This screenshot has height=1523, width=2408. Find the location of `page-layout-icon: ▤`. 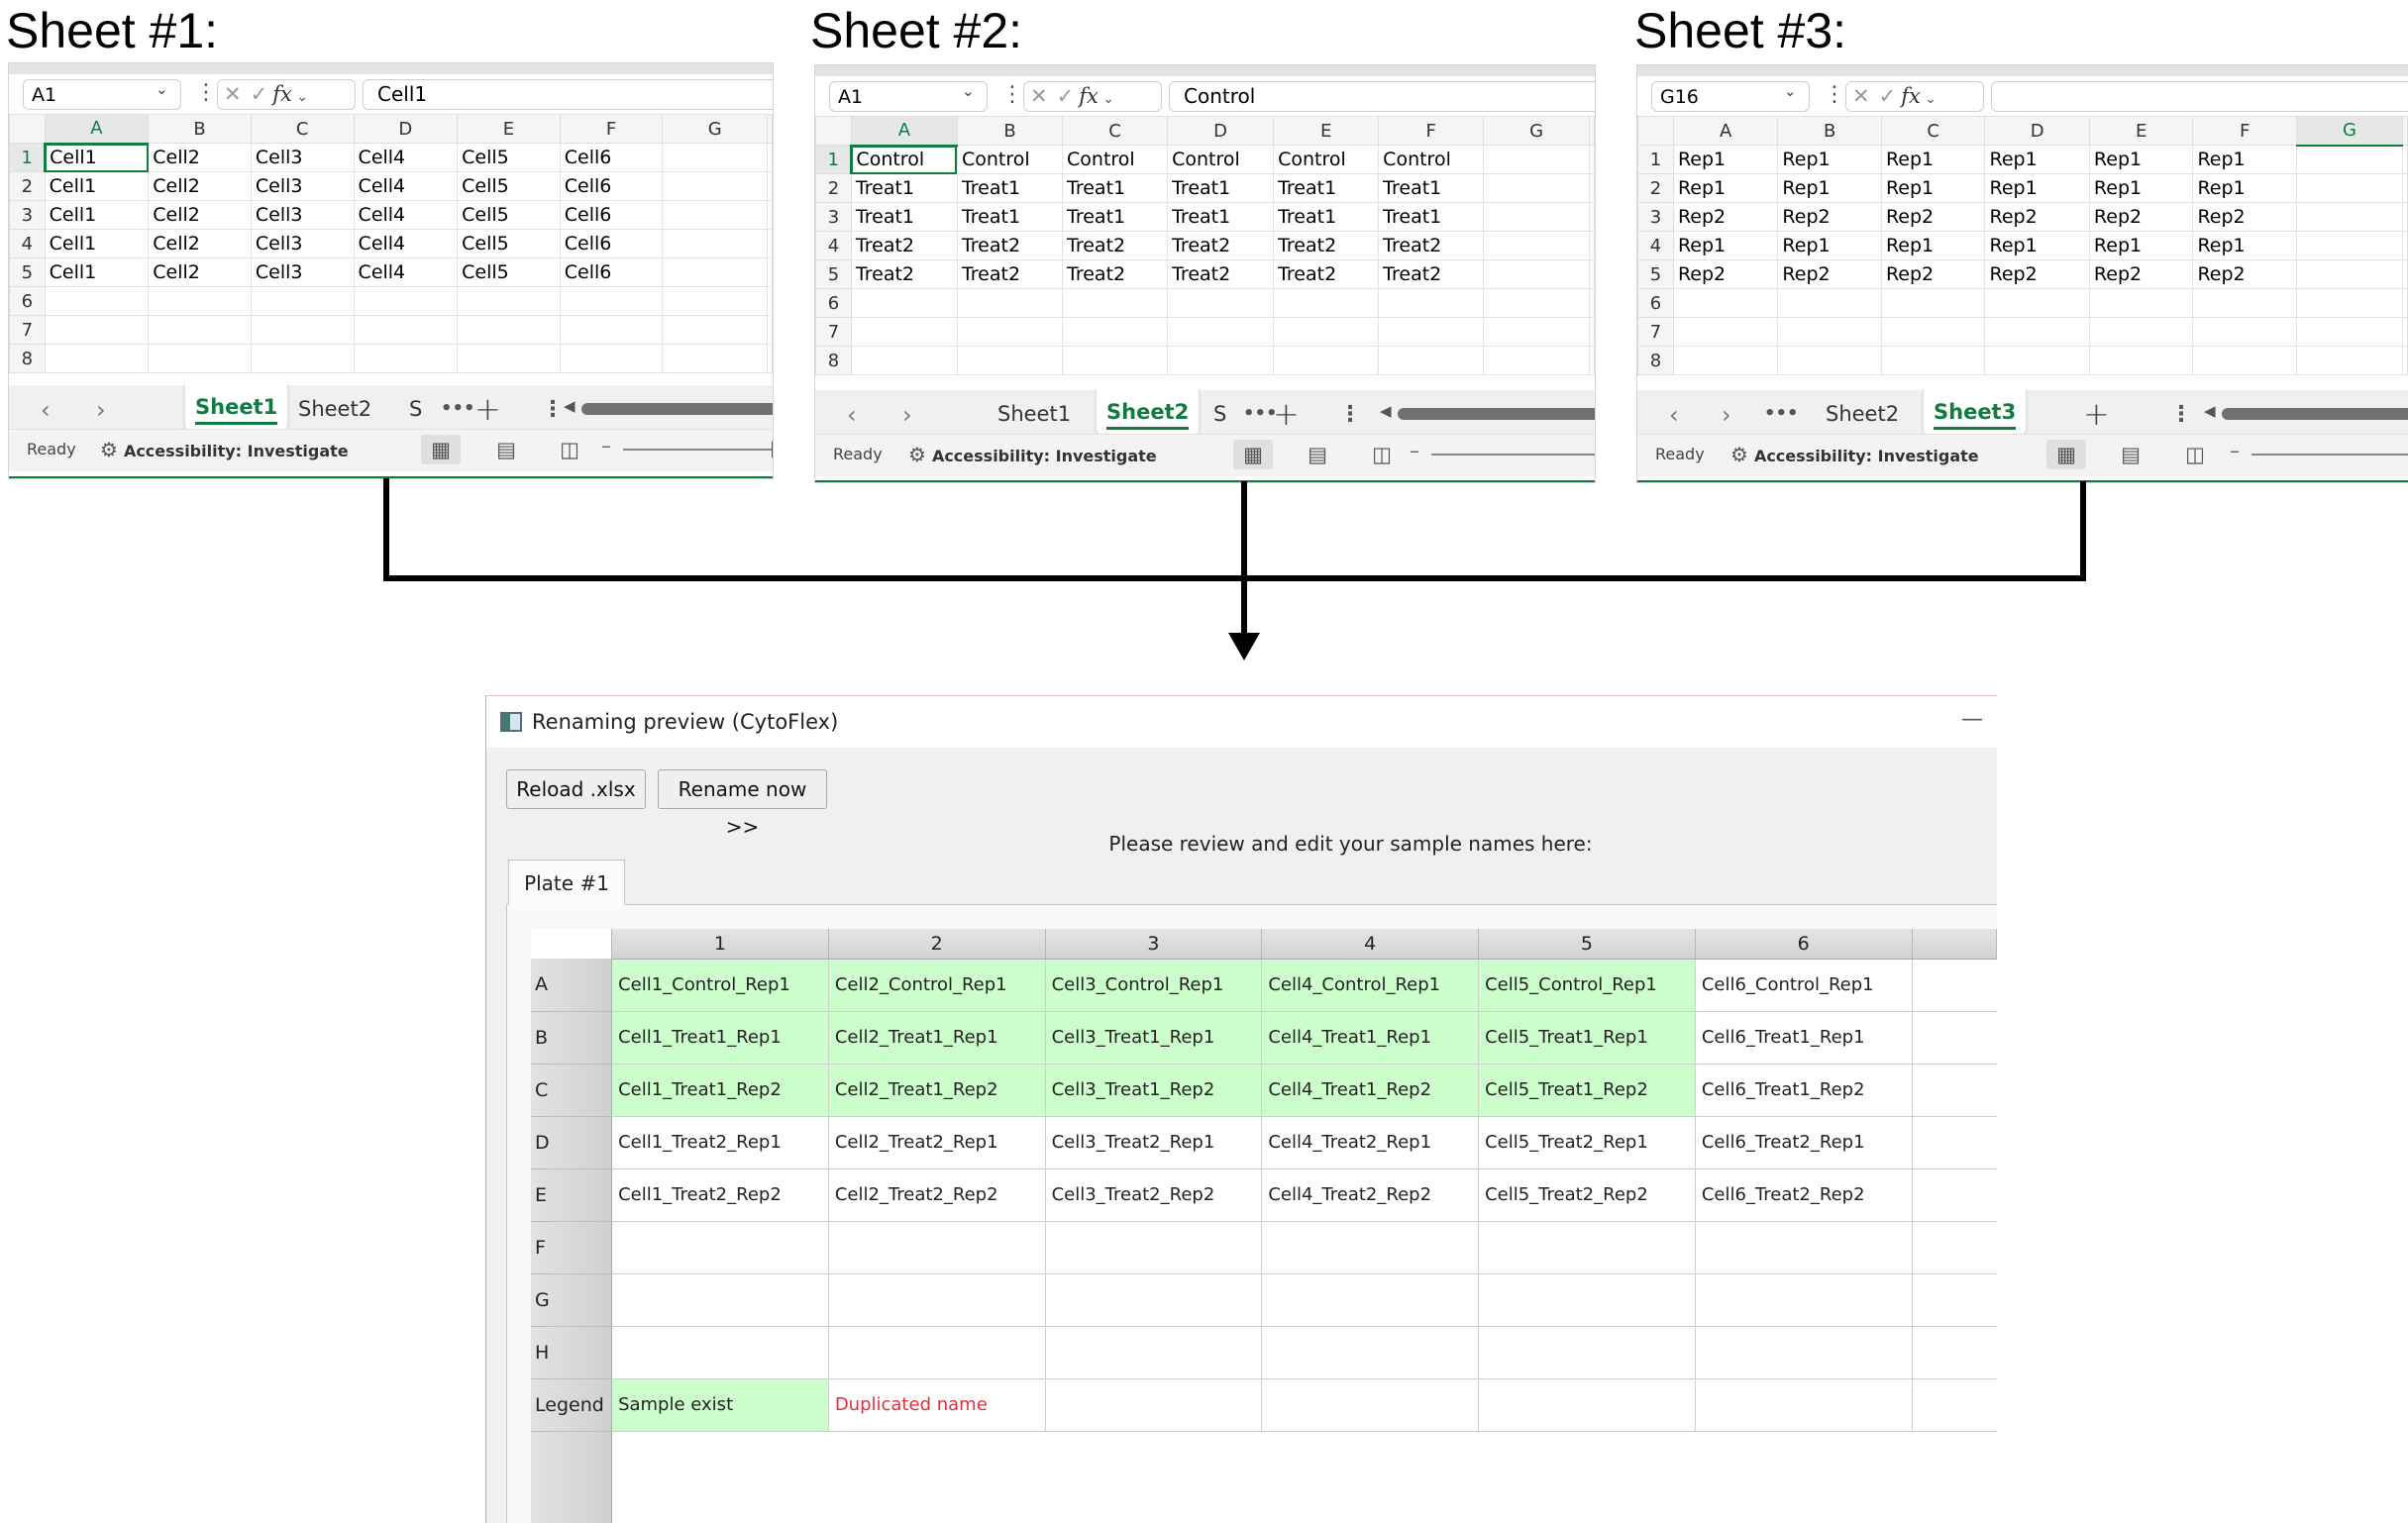

page-layout-icon: ▤ is located at coordinates (2130, 454).